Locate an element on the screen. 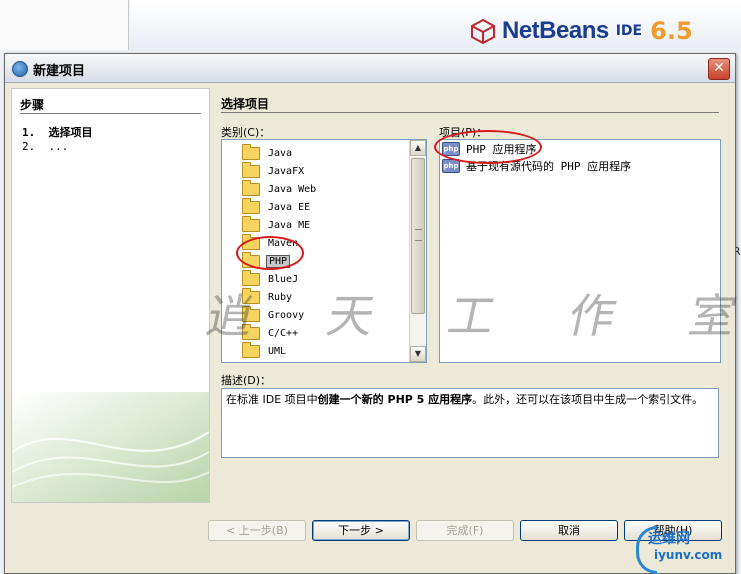  cancel-button: 取消 is located at coordinates (569, 530).